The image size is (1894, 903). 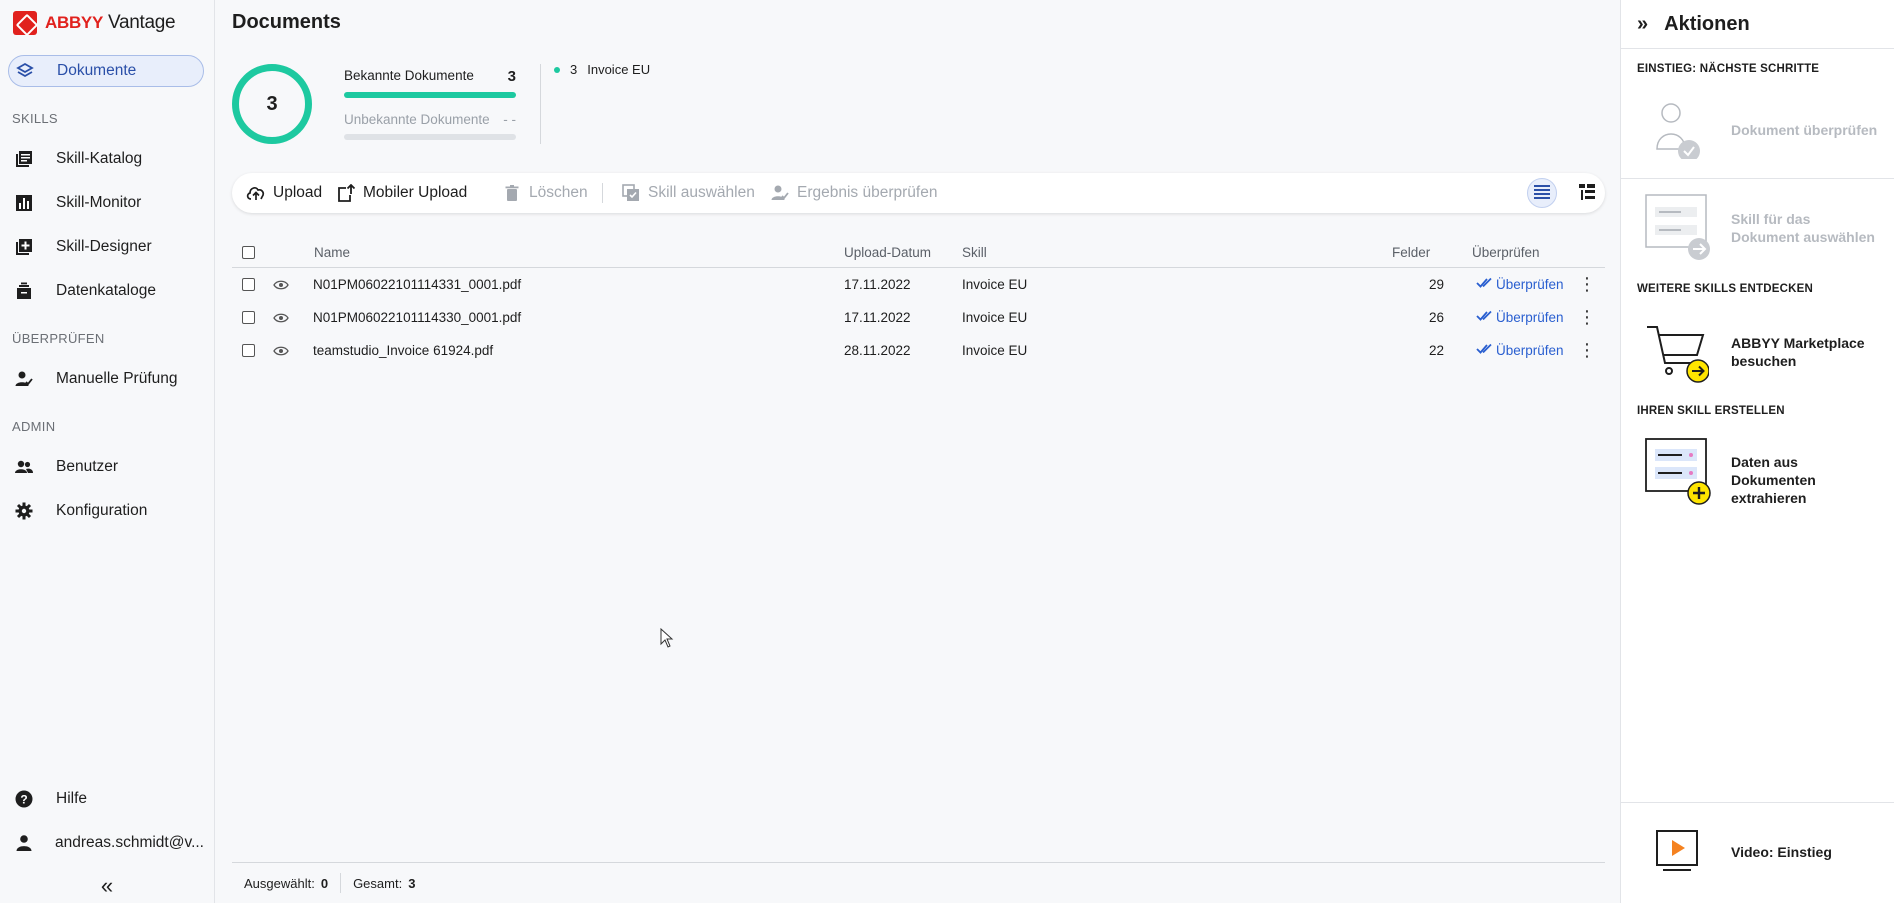 I want to click on mouse-cursor-icon, so click(x=667, y=639).